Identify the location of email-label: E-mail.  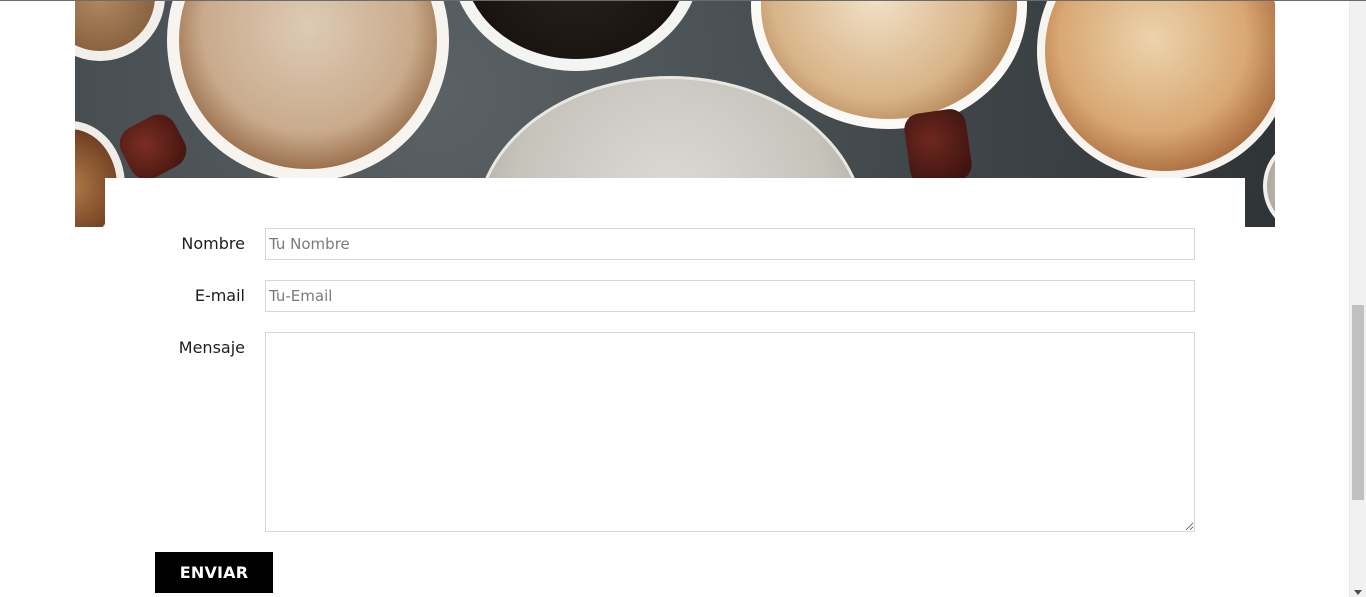
(219, 295).